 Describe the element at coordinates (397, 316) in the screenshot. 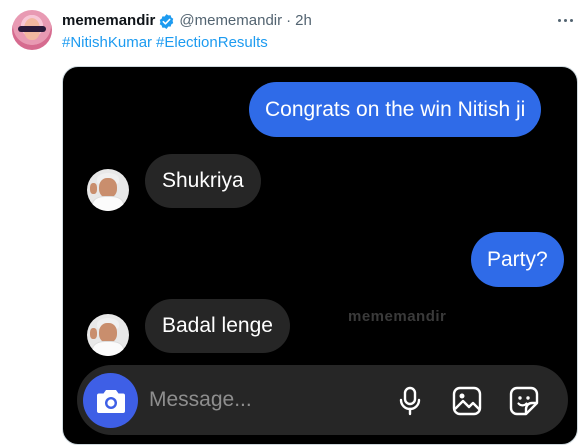

I see `watermark: mememandir` at that location.